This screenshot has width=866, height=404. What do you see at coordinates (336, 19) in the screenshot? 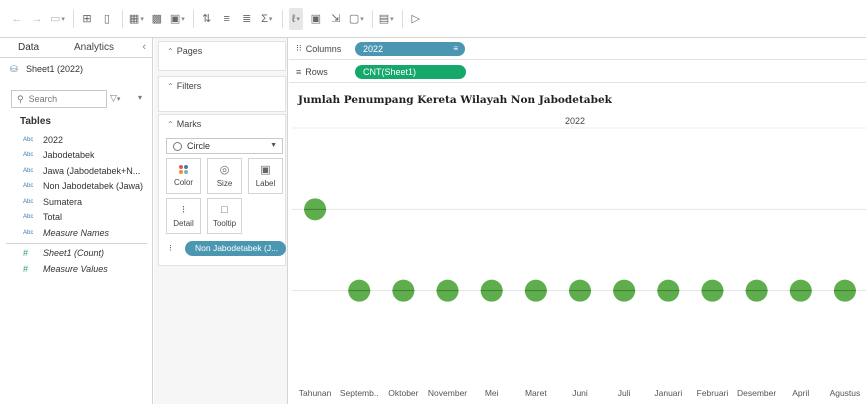
I see `fix-axes-icon: ⇲` at bounding box center [336, 19].